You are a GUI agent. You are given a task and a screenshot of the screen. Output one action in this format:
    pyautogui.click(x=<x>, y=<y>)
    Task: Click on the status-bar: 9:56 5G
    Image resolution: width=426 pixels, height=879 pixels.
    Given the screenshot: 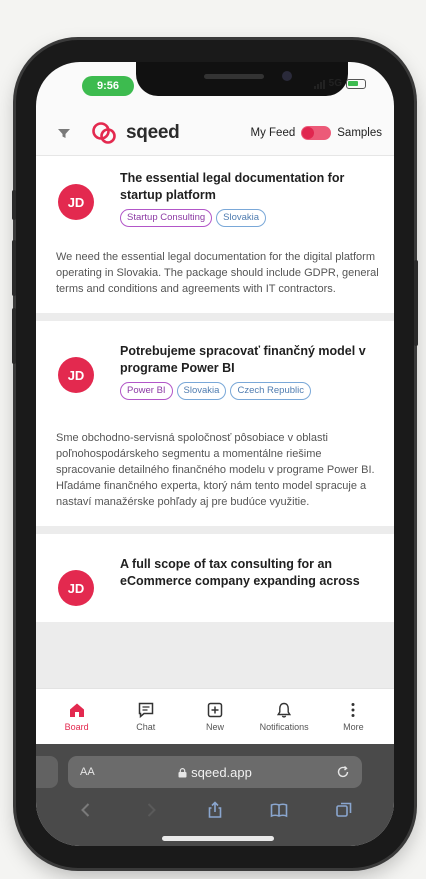 What is the action you would take?
    pyautogui.click(x=215, y=86)
    